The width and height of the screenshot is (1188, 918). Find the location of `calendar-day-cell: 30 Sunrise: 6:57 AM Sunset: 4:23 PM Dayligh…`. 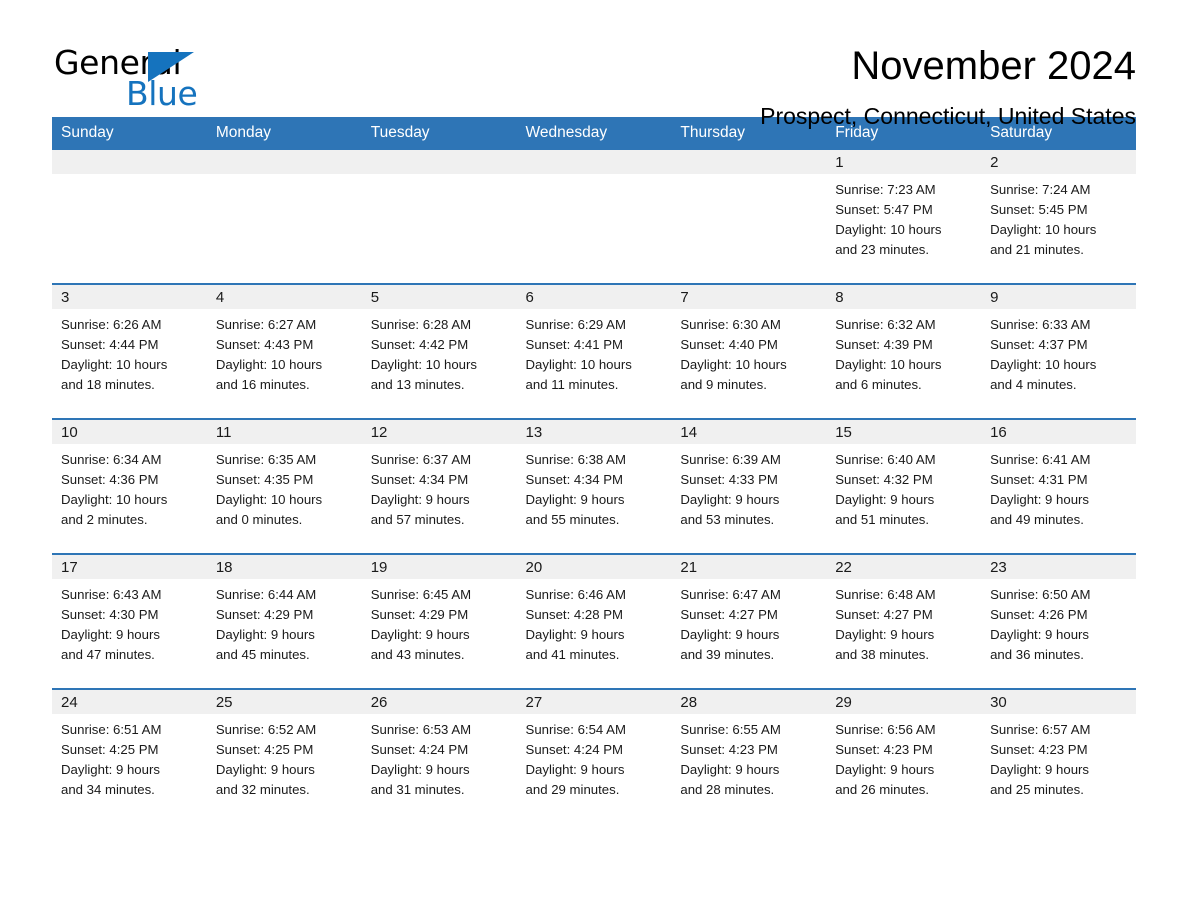

calendar-day-cell: 30 Sunrise: 6:57 AM Sunset: 4:23 PM Dayligh… is located at coordinates (1058, 755).